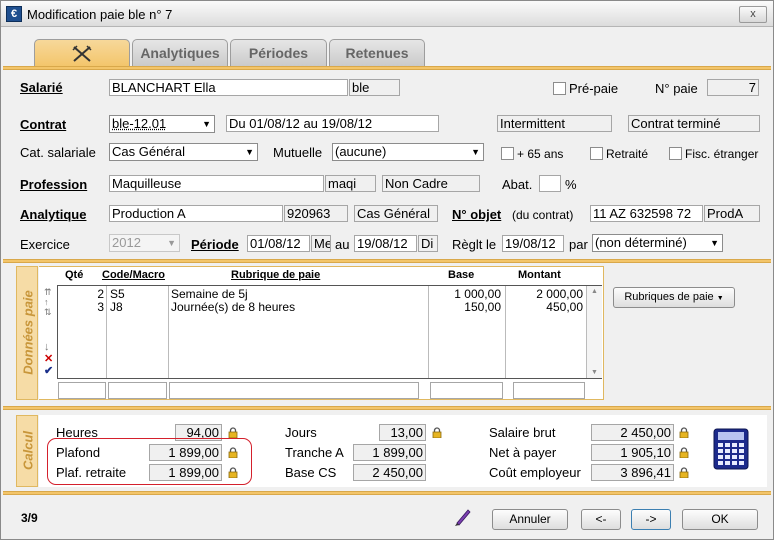 The width and height of the screenshot is (774, 540). I want to click on tab-retenues: Retenues, so click(377, 53).